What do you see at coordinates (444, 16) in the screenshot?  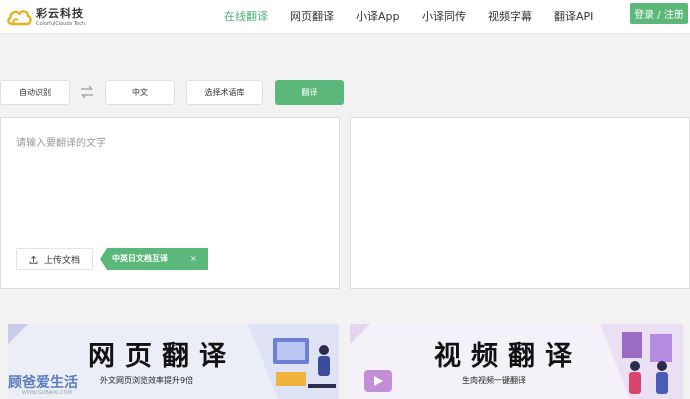 I see `nav-simultaneous: 小译同传` at bounding box center [444, 16].